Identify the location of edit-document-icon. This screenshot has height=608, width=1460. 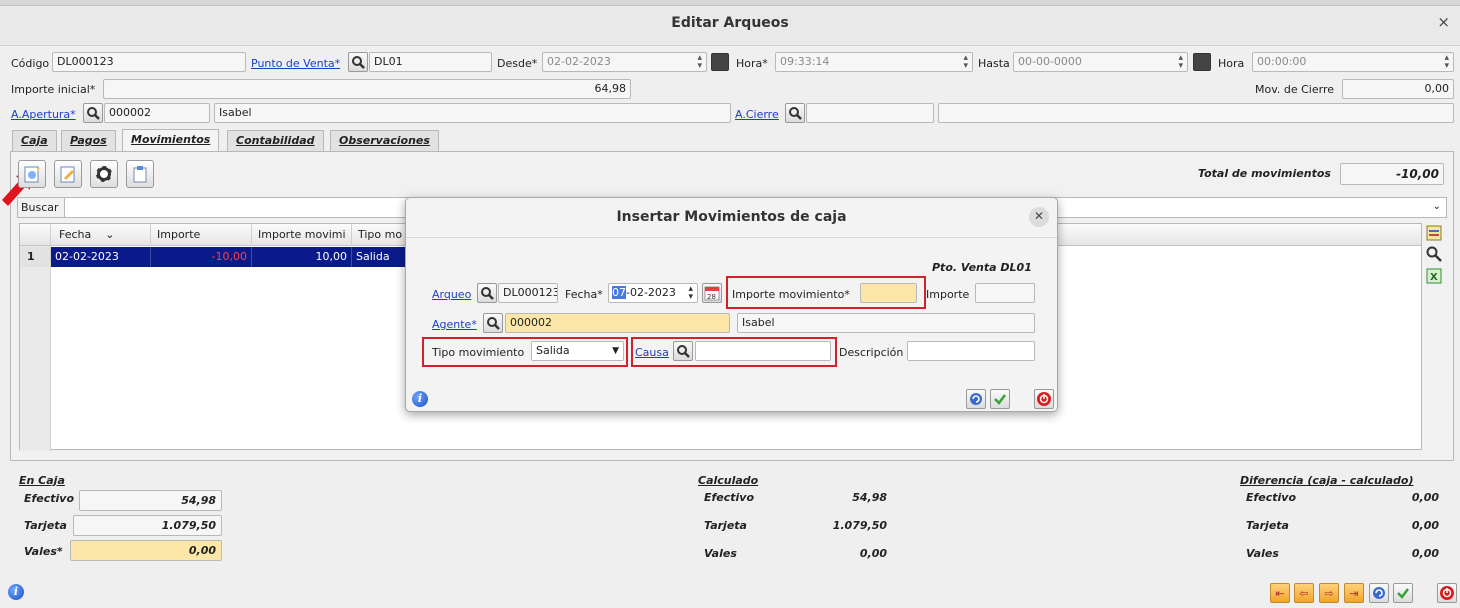
(67, 174).